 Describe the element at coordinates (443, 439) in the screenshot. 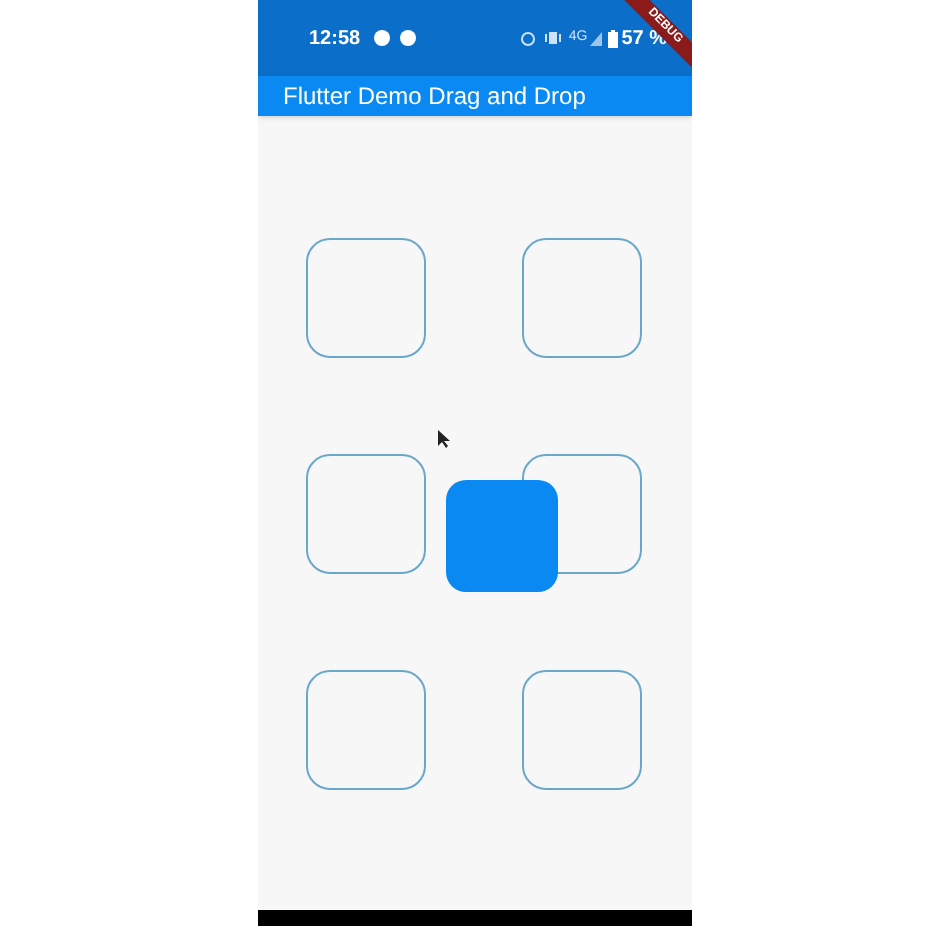

I see `cursor-icon` at that location.